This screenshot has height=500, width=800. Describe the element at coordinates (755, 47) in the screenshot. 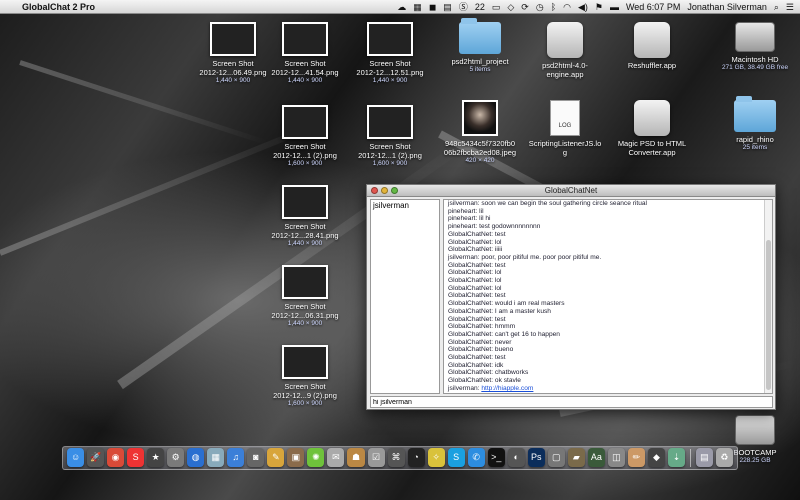

I see `desktop-icon: Macintosh HD 271 GB, 38.49 GB free` at that location.